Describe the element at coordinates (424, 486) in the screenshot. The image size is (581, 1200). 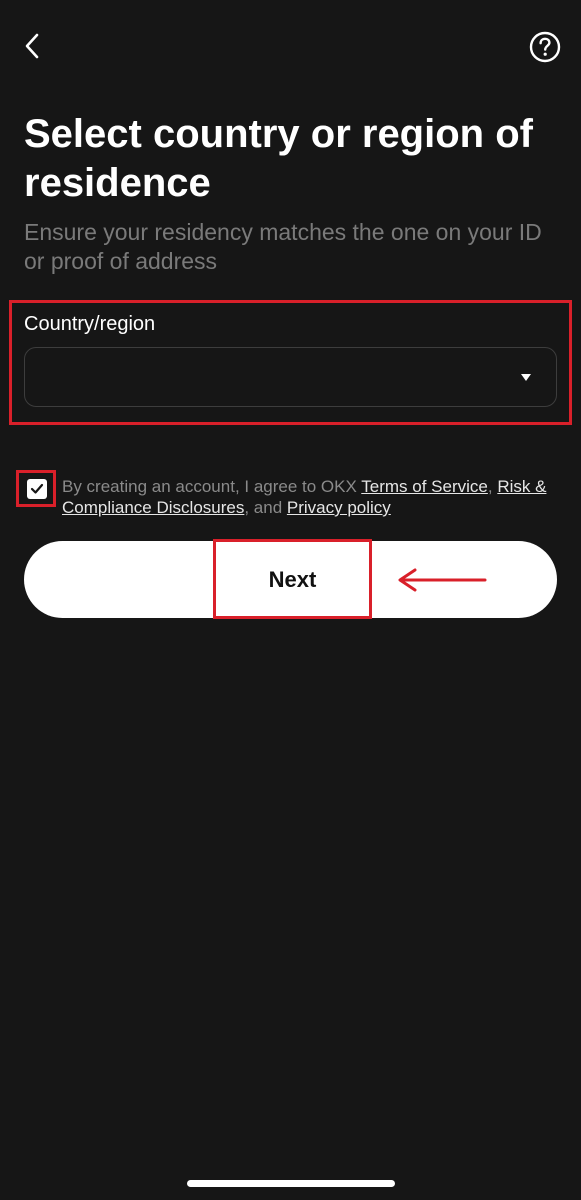
I see `terms-of-service-link: Terms of Service` at that location.